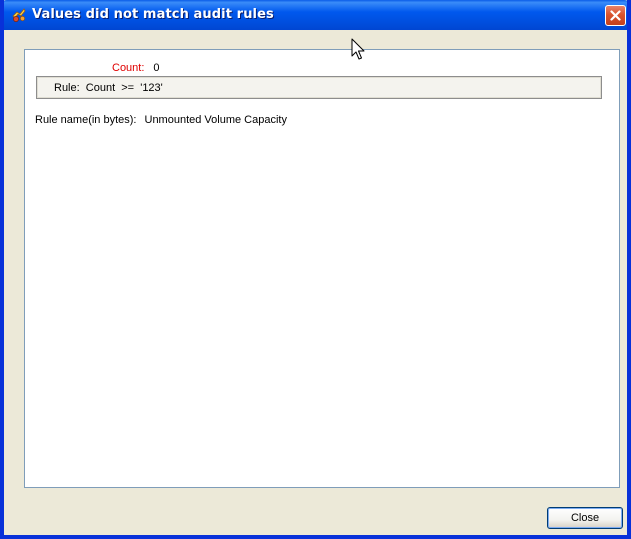 The height and width of the screenshot is (539, 631). Describe the element at coordinates (359, 50) in the screenshot. I see `mouse-cursor-icon` at that location.